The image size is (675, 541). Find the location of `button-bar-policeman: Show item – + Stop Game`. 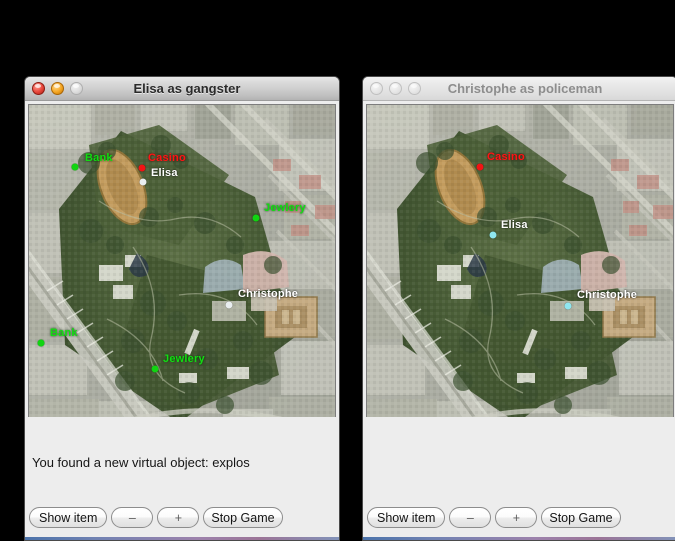

button-bar-policeman: Show item – + Stop Game is located at coordinates (494, 517).